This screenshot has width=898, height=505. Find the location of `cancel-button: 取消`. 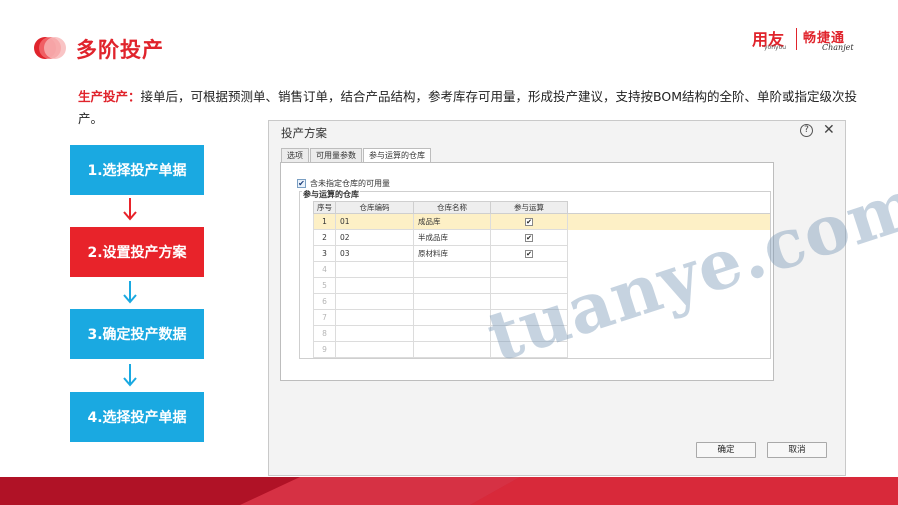

cancel-button: 取消 is located at coordinates (797, 450).